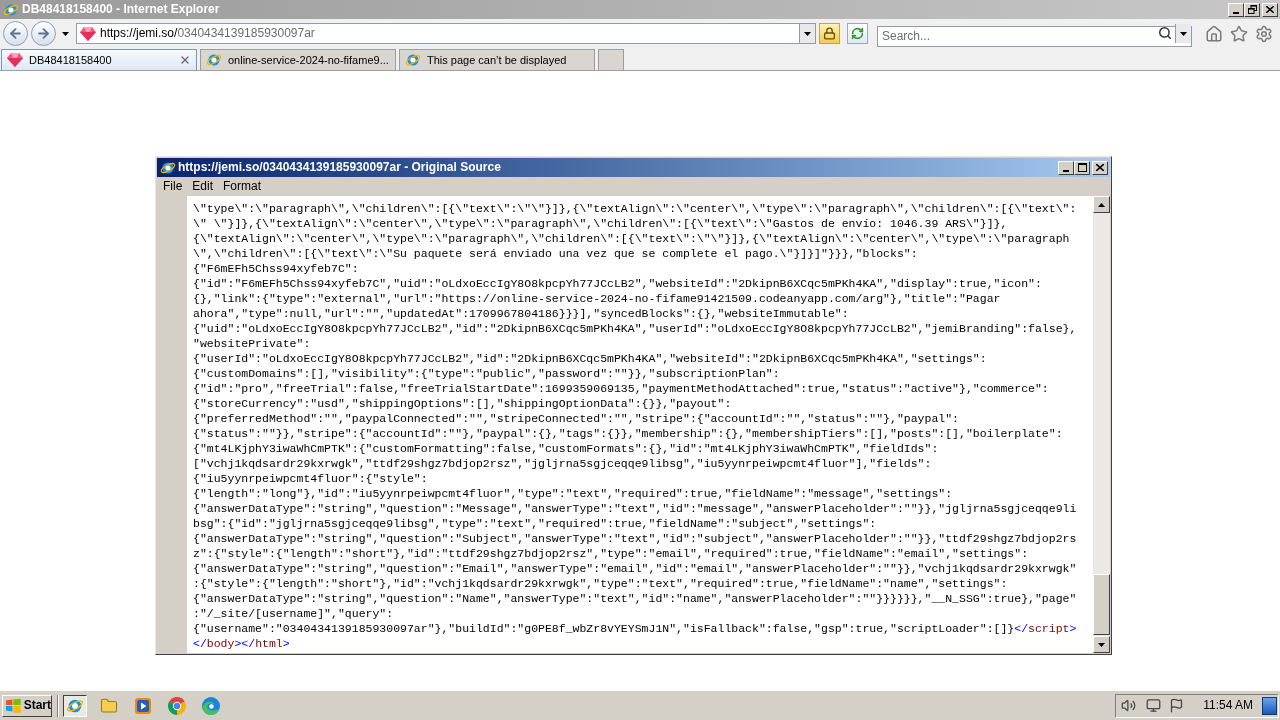 The height and width of the screenshot is (720, 1280). Describe the element at coordinates (1228, 705) in the screenshot. I see `clock-text: 11:54 AM` at that location.